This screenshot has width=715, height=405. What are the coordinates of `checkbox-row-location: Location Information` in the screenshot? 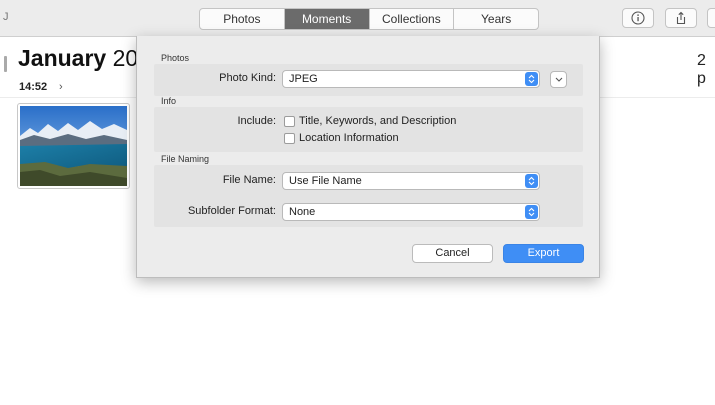 It's located at (341, 138).